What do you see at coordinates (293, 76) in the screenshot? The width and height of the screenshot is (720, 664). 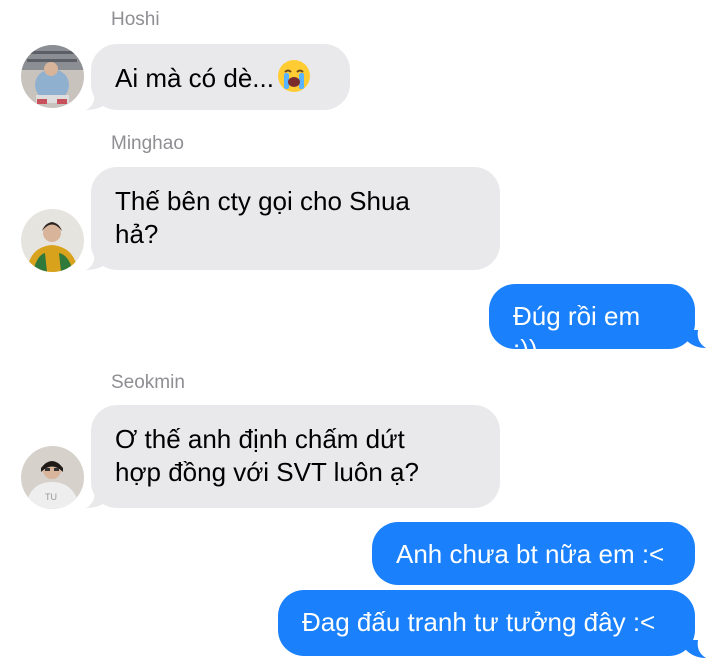 I see `loudly-crying-face-icon` at bounding box center [293, 76].